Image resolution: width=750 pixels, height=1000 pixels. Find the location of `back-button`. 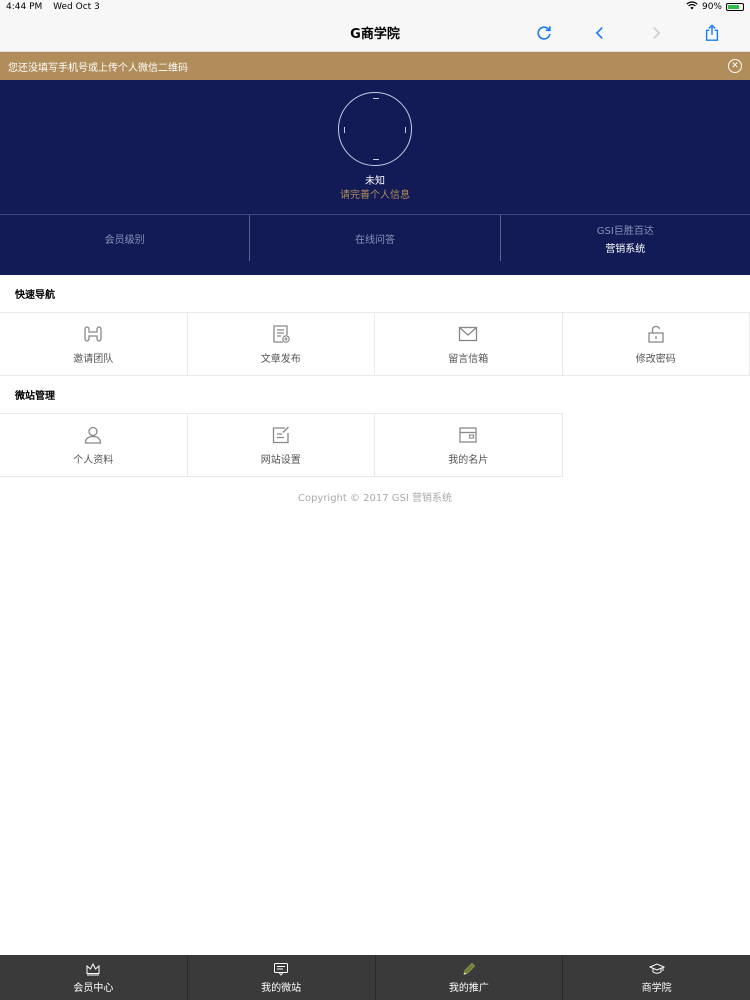

back-button is located at coordinates (600, 33).